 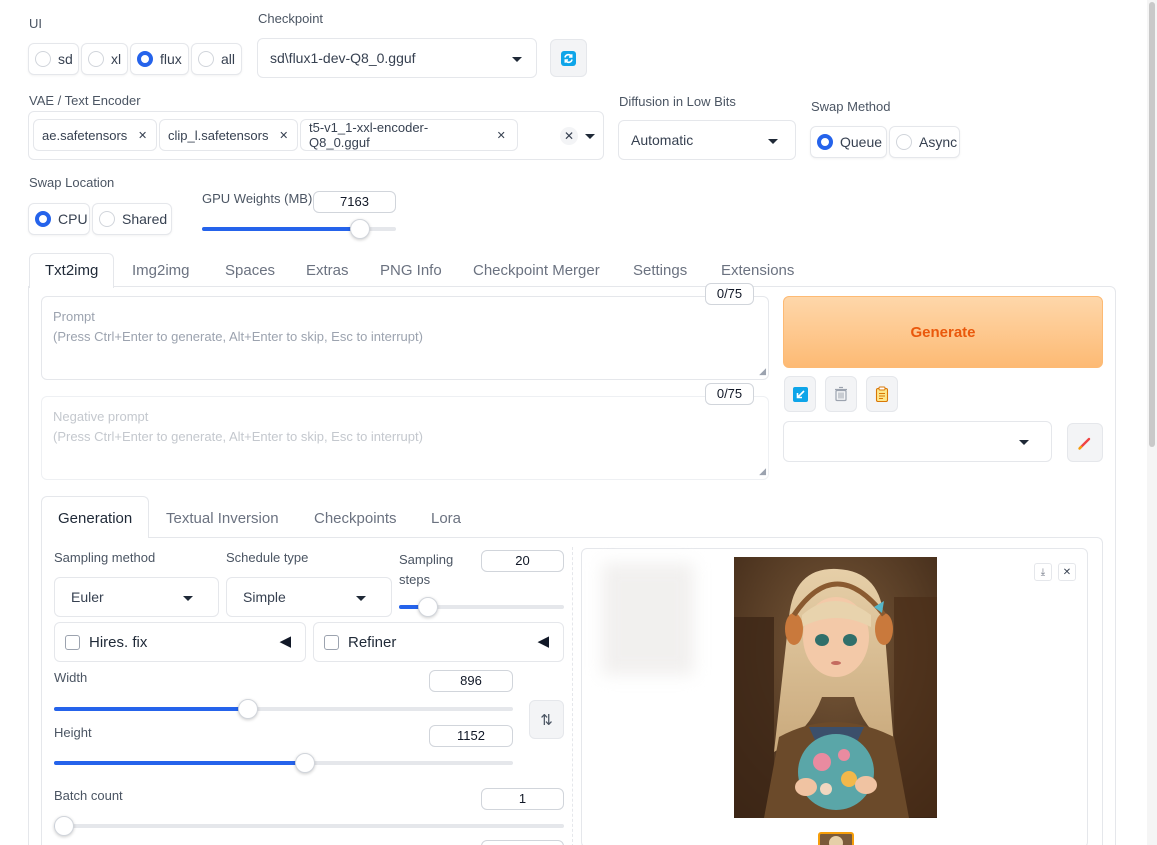 What do you see at coordinates (132, 219) in the screenshot?
I see `swap-location-shared: Shared` at bounding box center [132, 219].